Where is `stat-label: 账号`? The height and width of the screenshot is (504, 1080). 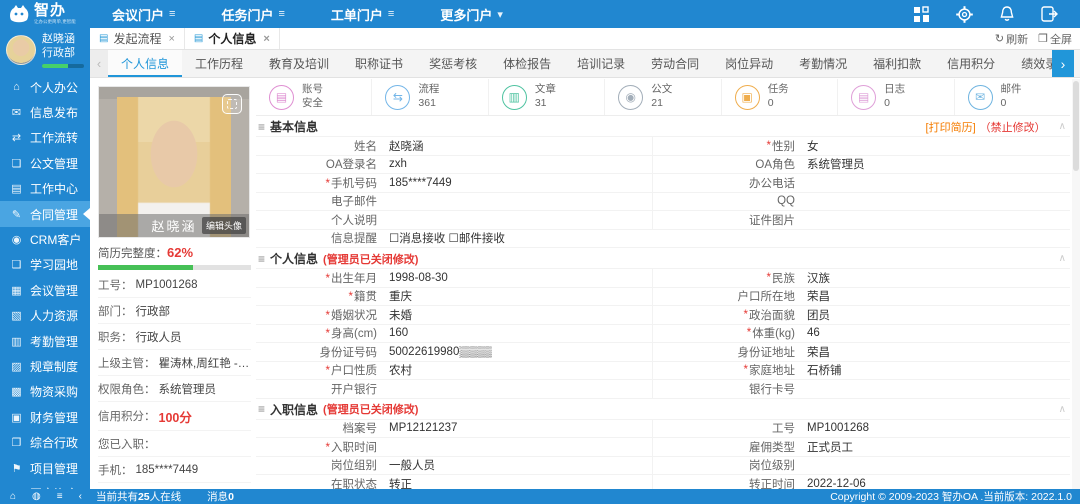
stat-label: 账号 is located at coordinates (312, 89).